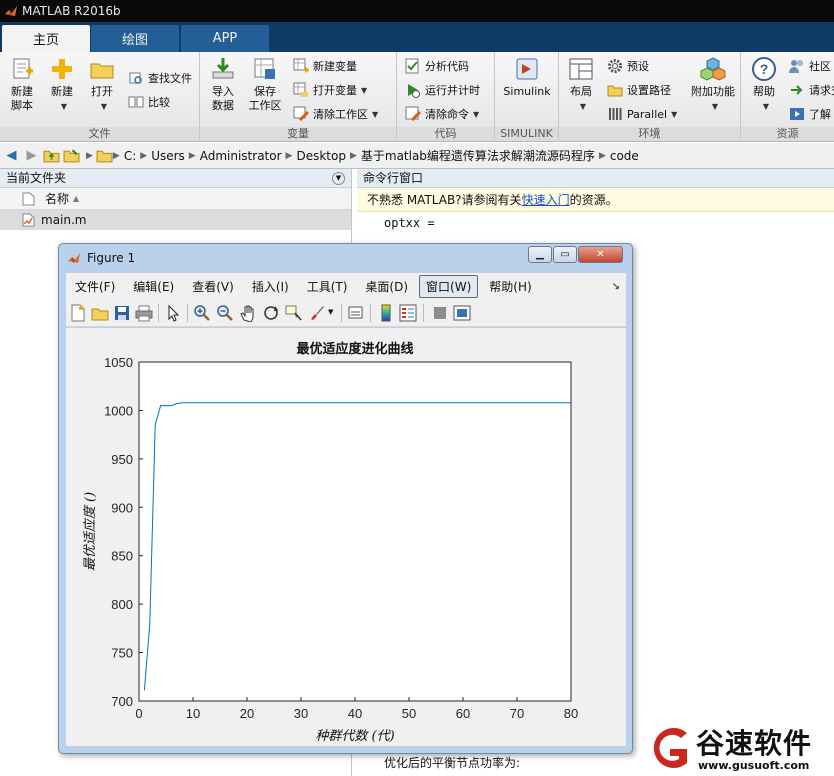  Describe the element at coordinates (173, 313) in the screenshot. I see `pointer-icon` at that location.